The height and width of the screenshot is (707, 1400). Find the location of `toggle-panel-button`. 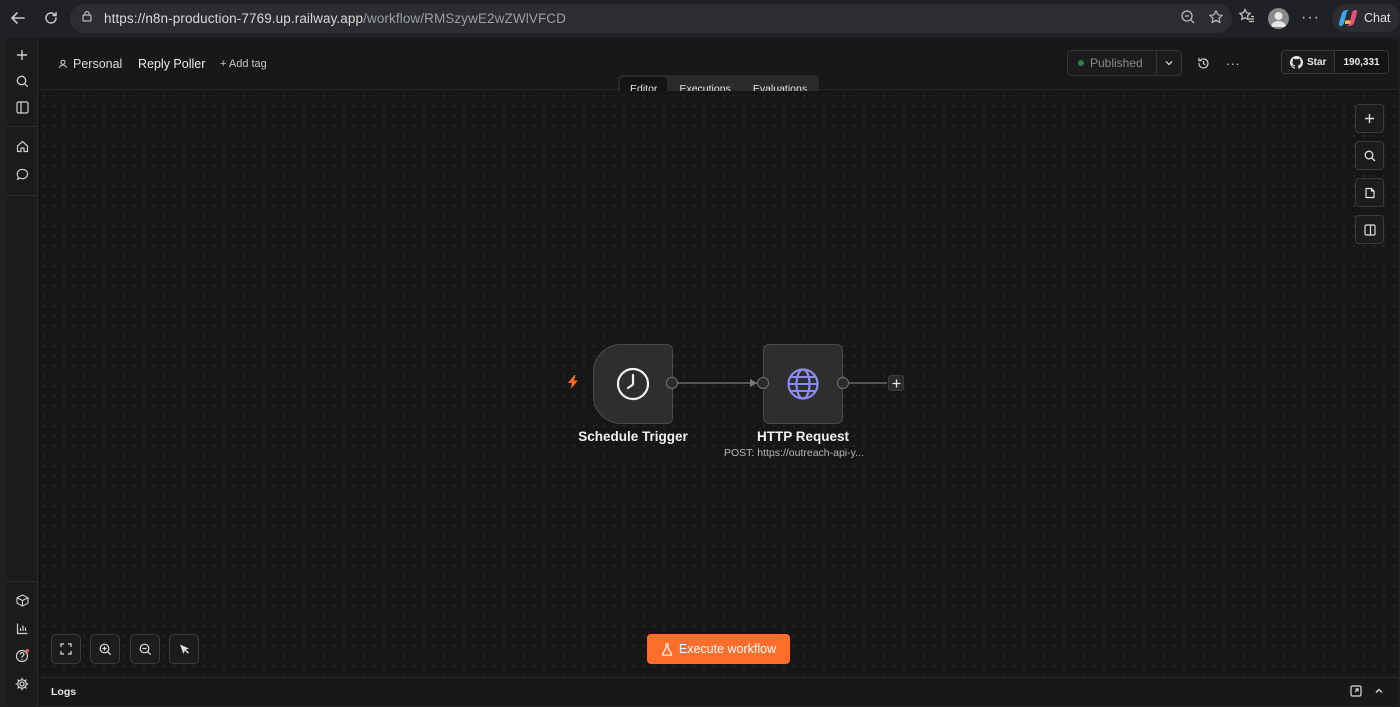

toggle-panel-button is located at coordinates (1369, 229).